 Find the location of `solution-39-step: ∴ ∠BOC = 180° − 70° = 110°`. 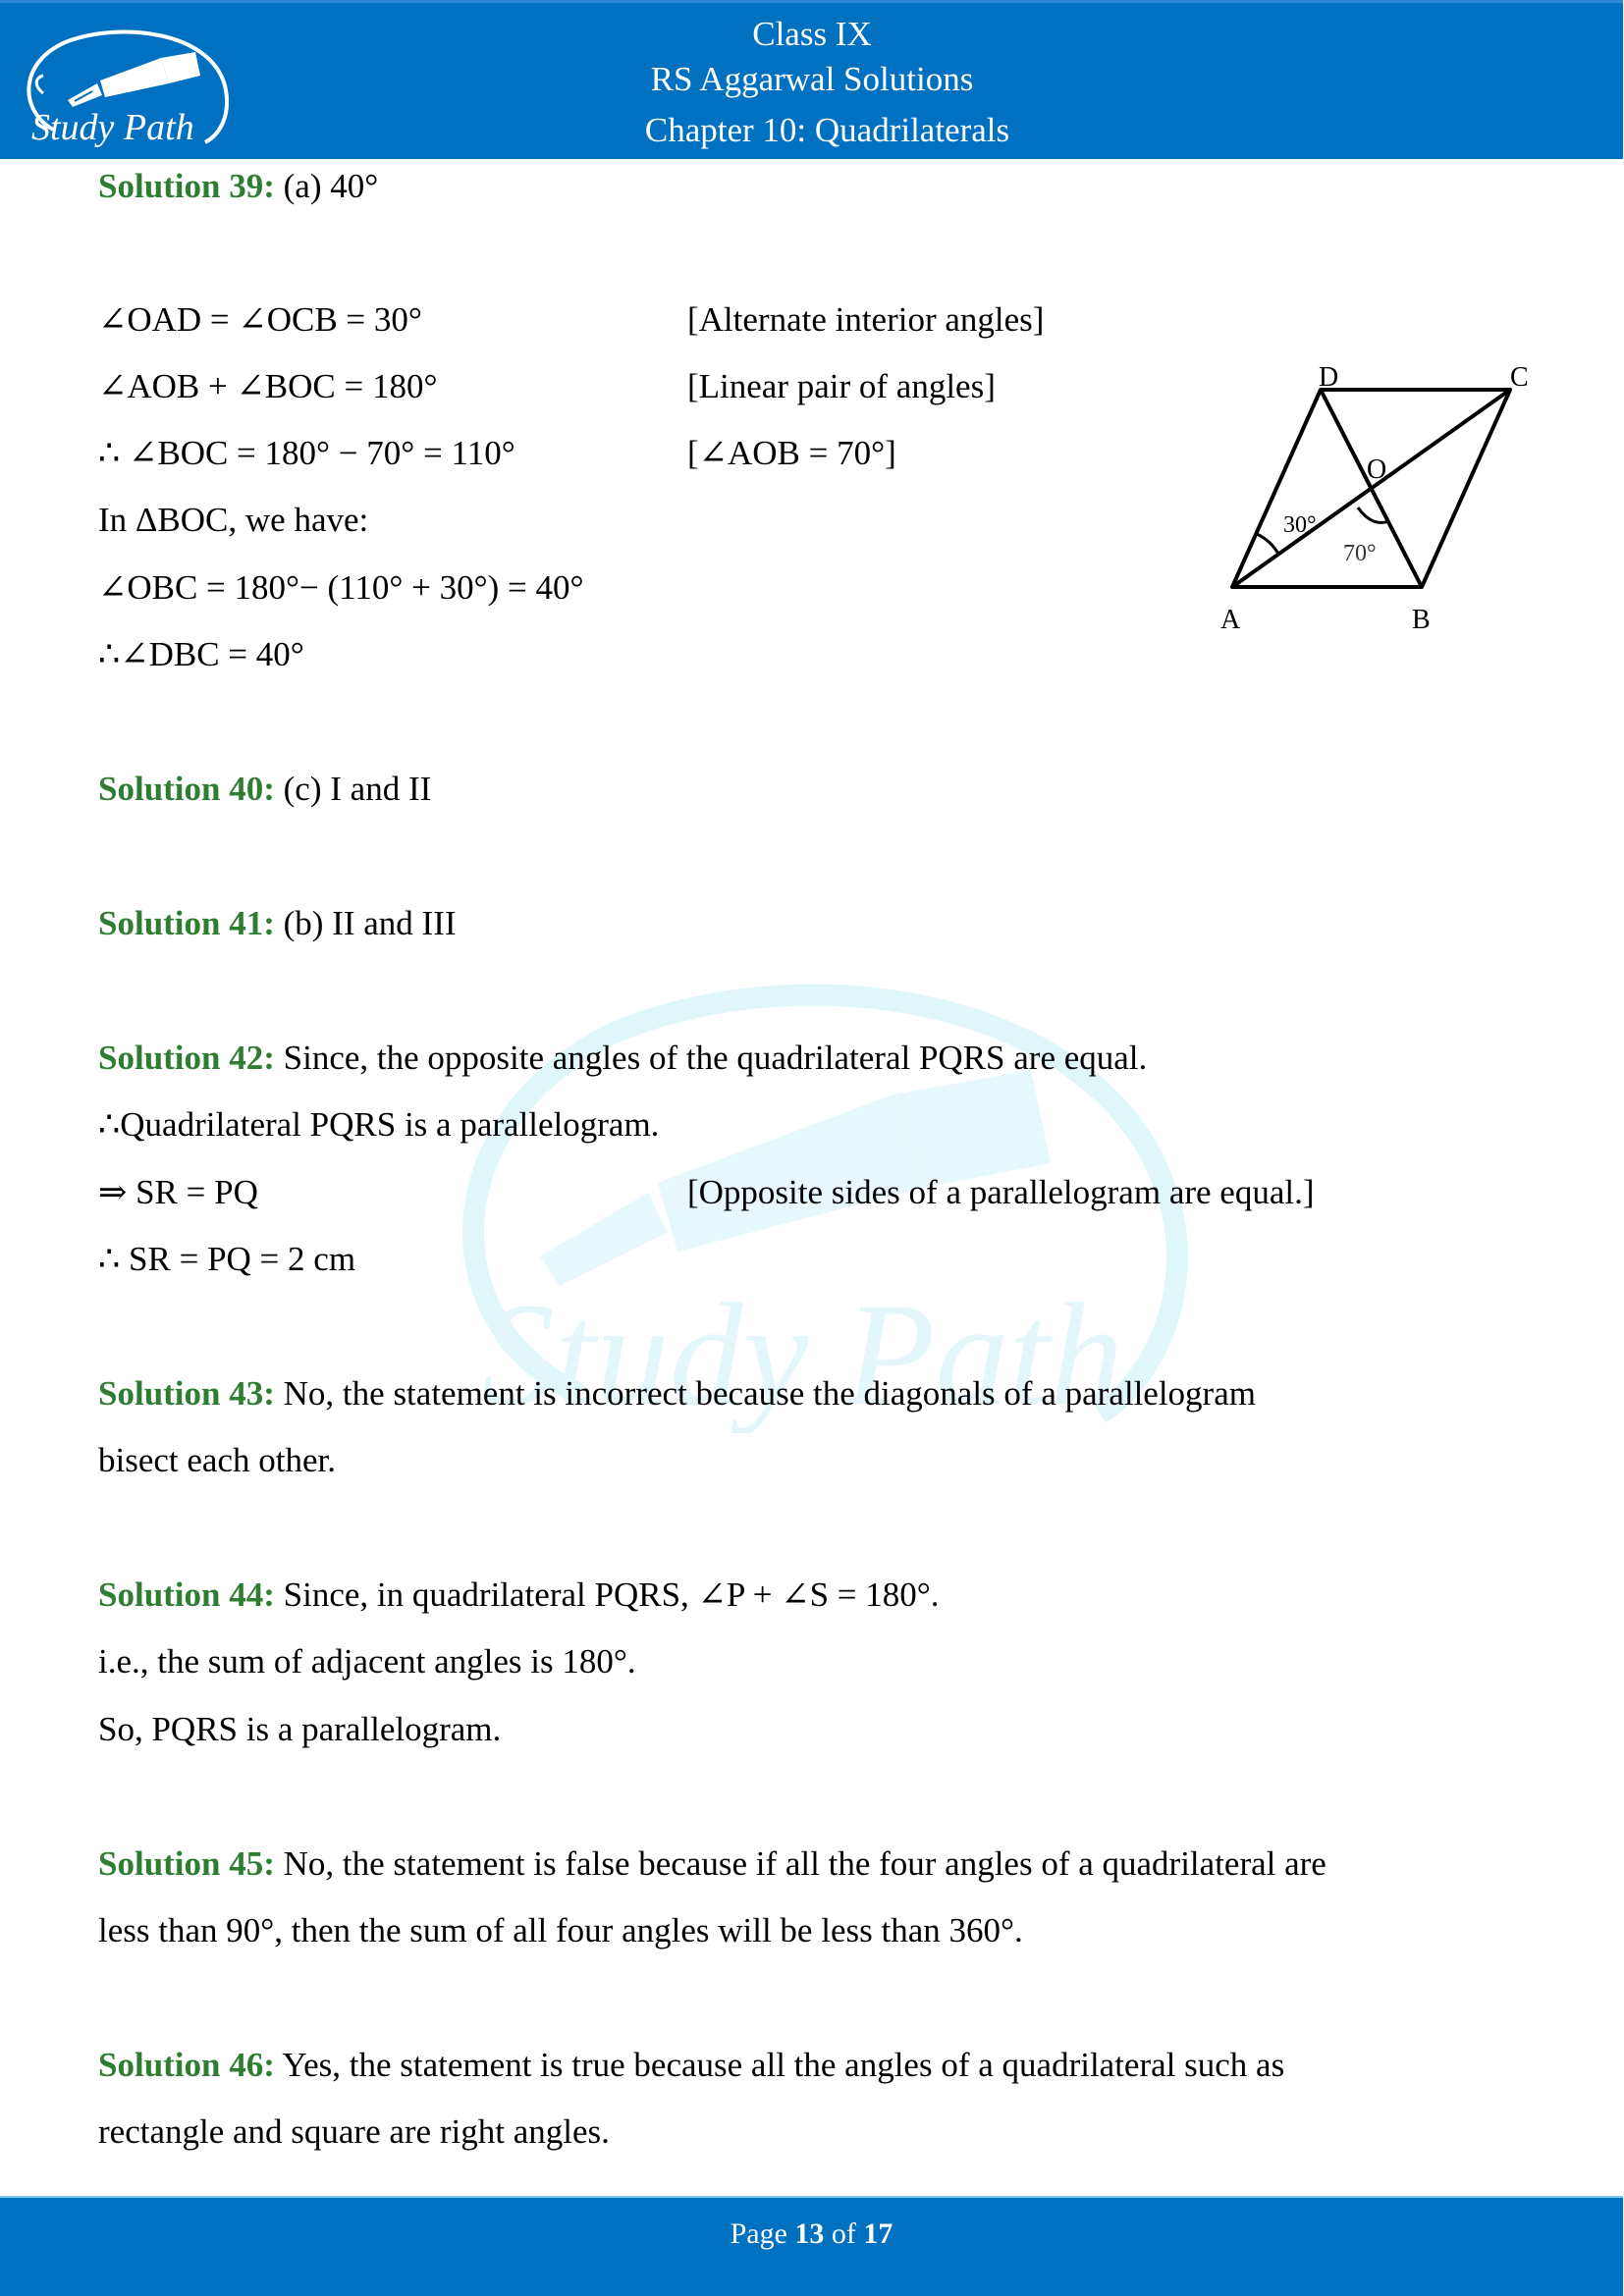

solution-39-step: ∴ ∠BOC = 180° − 70° = 110° is located at coordinates (306, 453).